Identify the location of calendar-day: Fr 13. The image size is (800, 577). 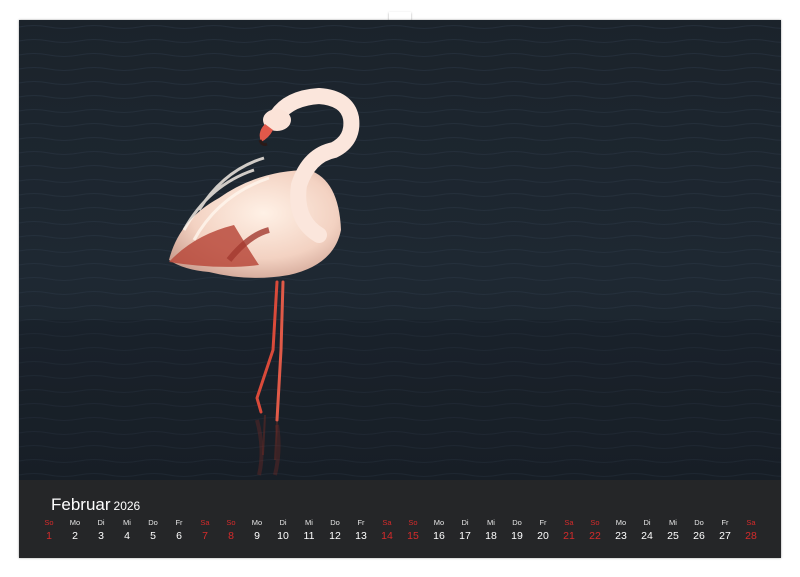
(361, 531).